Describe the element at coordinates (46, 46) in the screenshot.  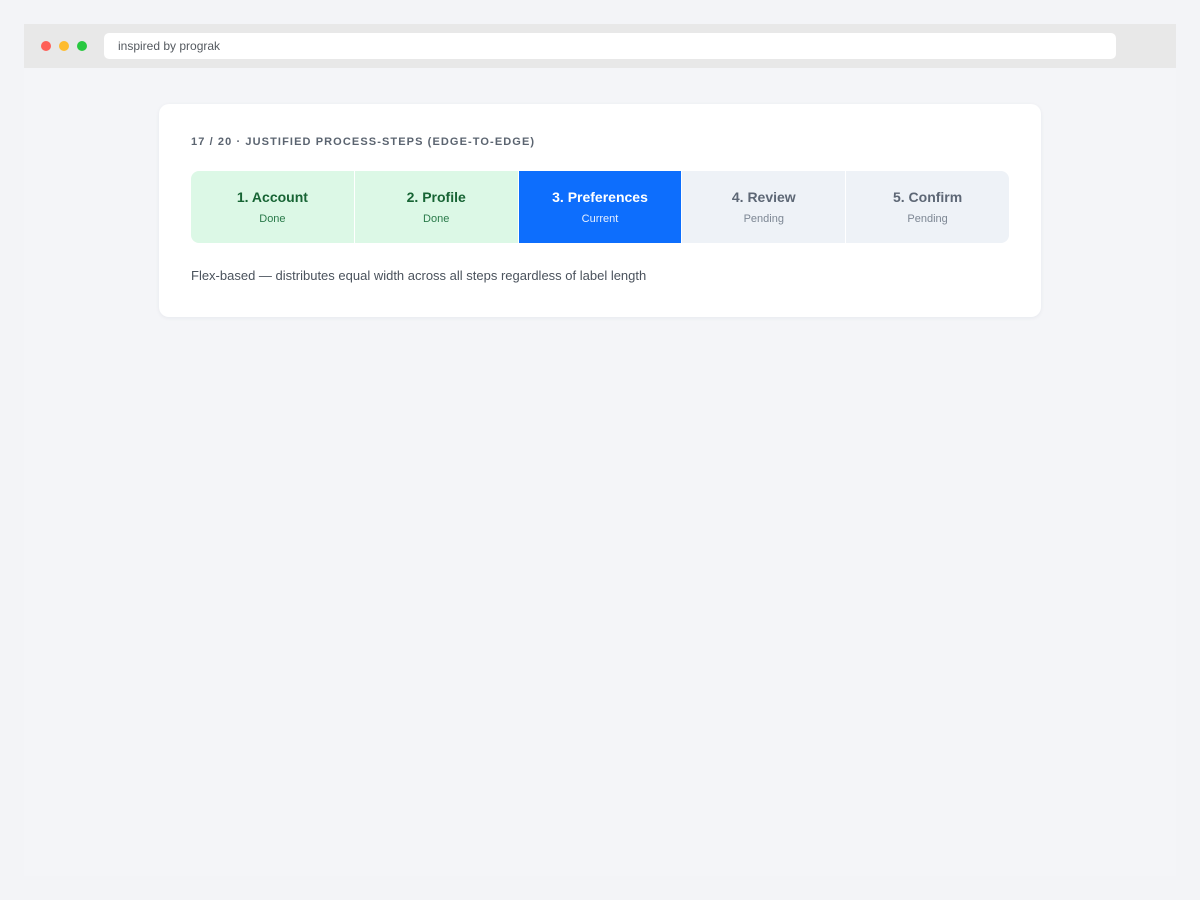
I see `close-window-icon` at that location.